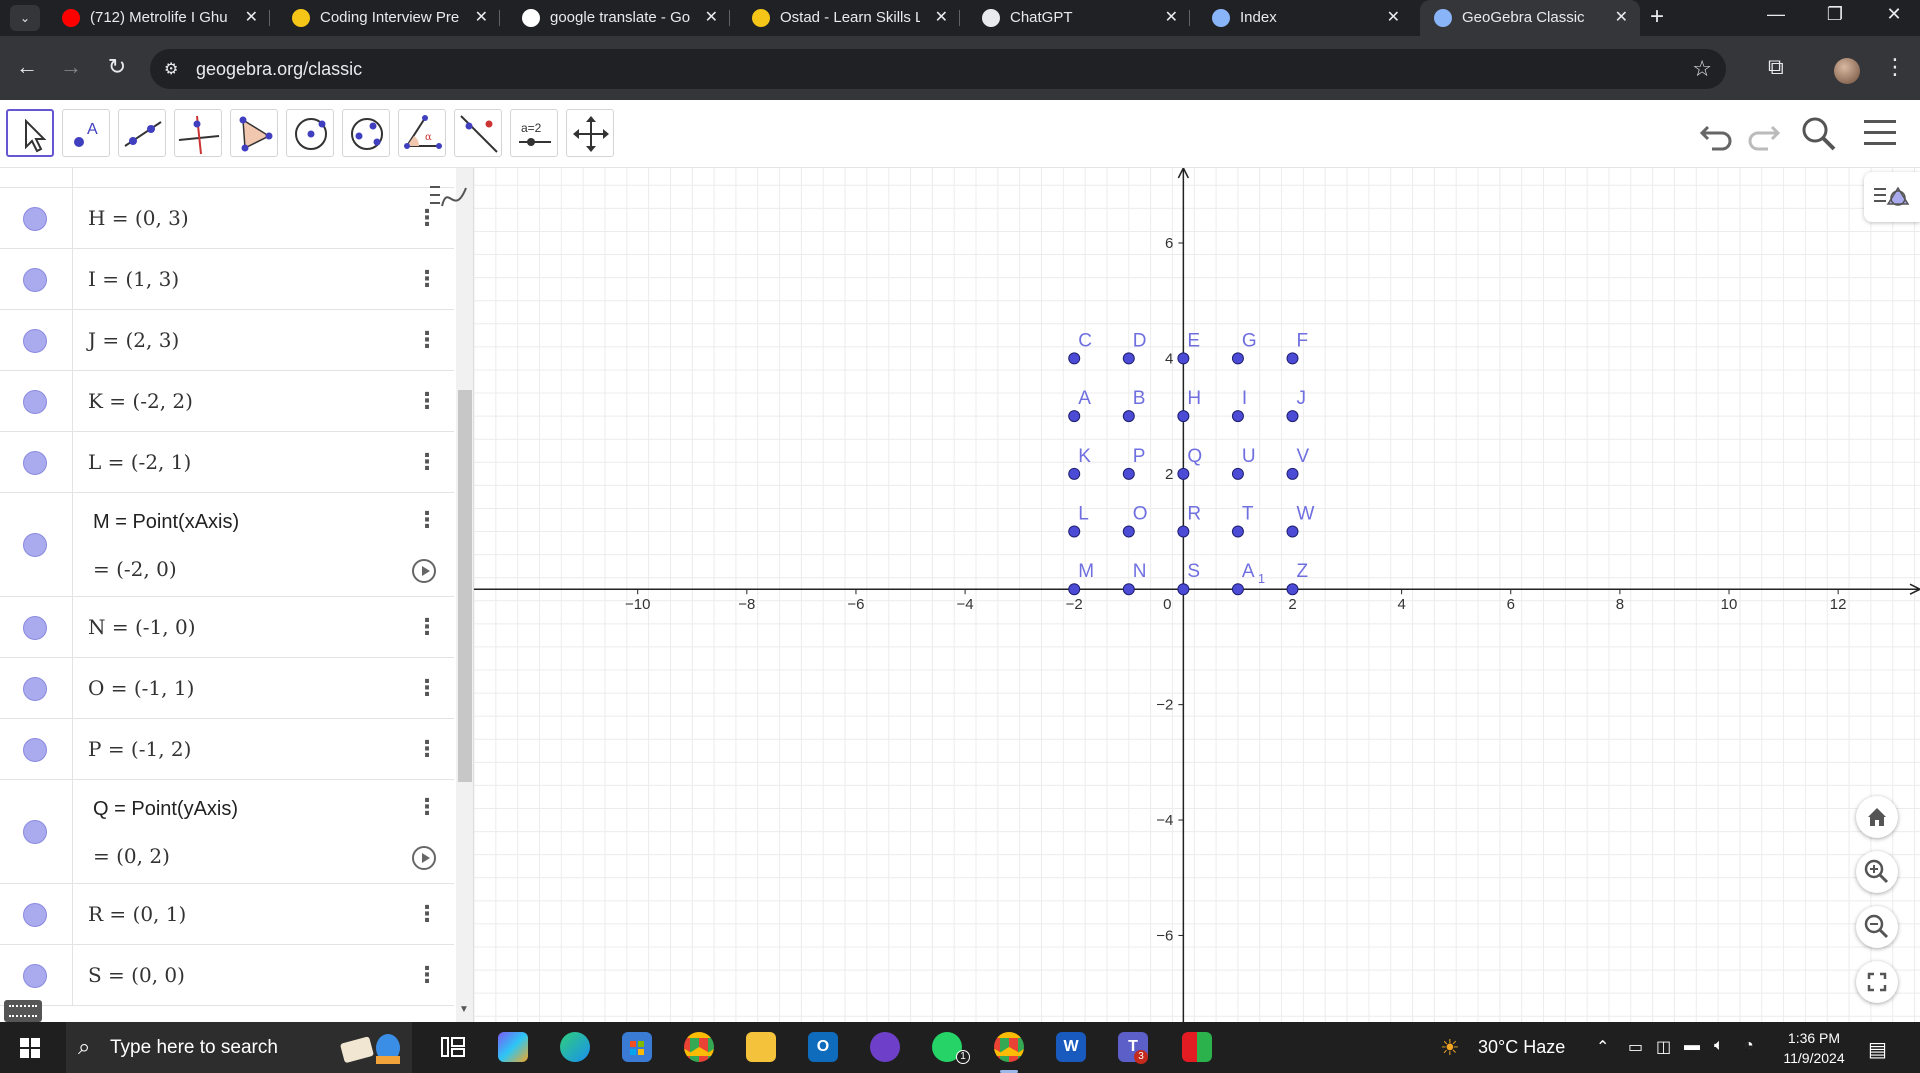 The image size is (1920, 1073). I want to click on bookmark-star-icon: ☆, so click(1702, 69).